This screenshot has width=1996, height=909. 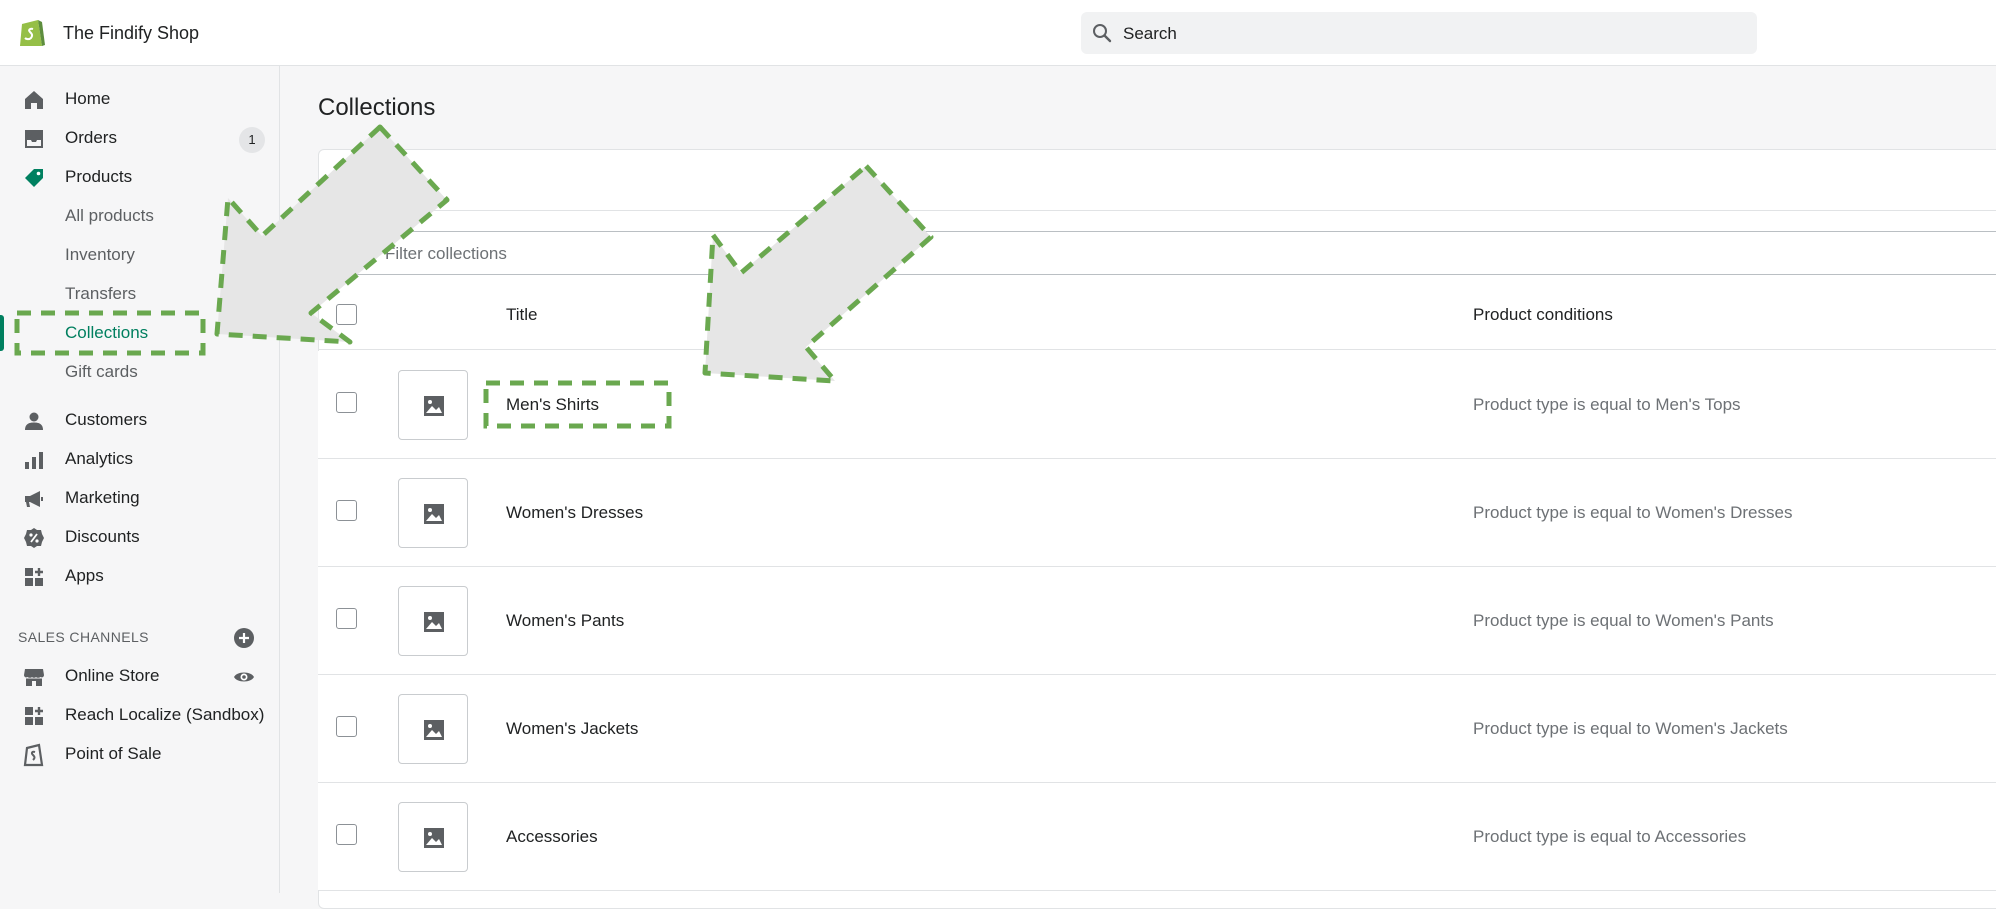 What do you see at coordinates (140, 138) in the screenshot?
I see `sidebar-item-orders: Orders 1` at bounding box center [140, 138].